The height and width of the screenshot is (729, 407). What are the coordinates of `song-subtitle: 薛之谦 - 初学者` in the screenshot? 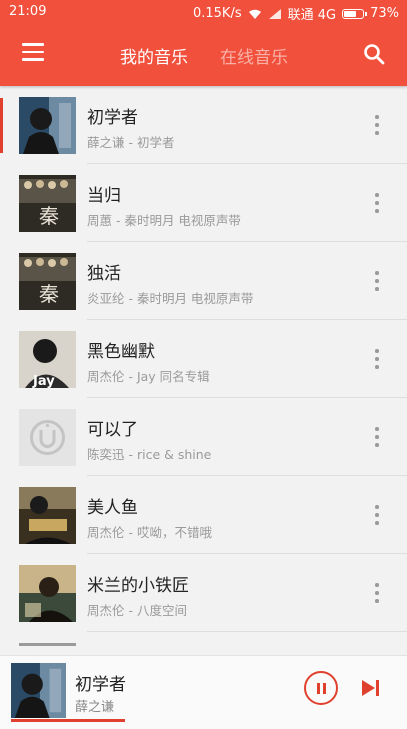 It's located at (131, 142).